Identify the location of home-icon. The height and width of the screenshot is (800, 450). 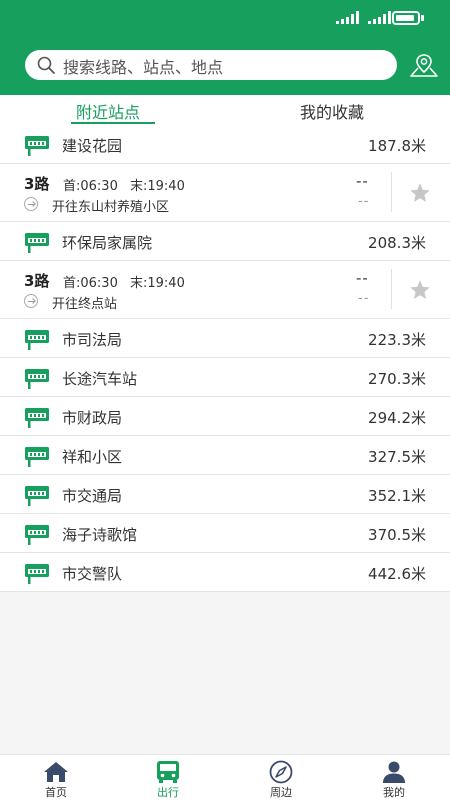
(56, 772).